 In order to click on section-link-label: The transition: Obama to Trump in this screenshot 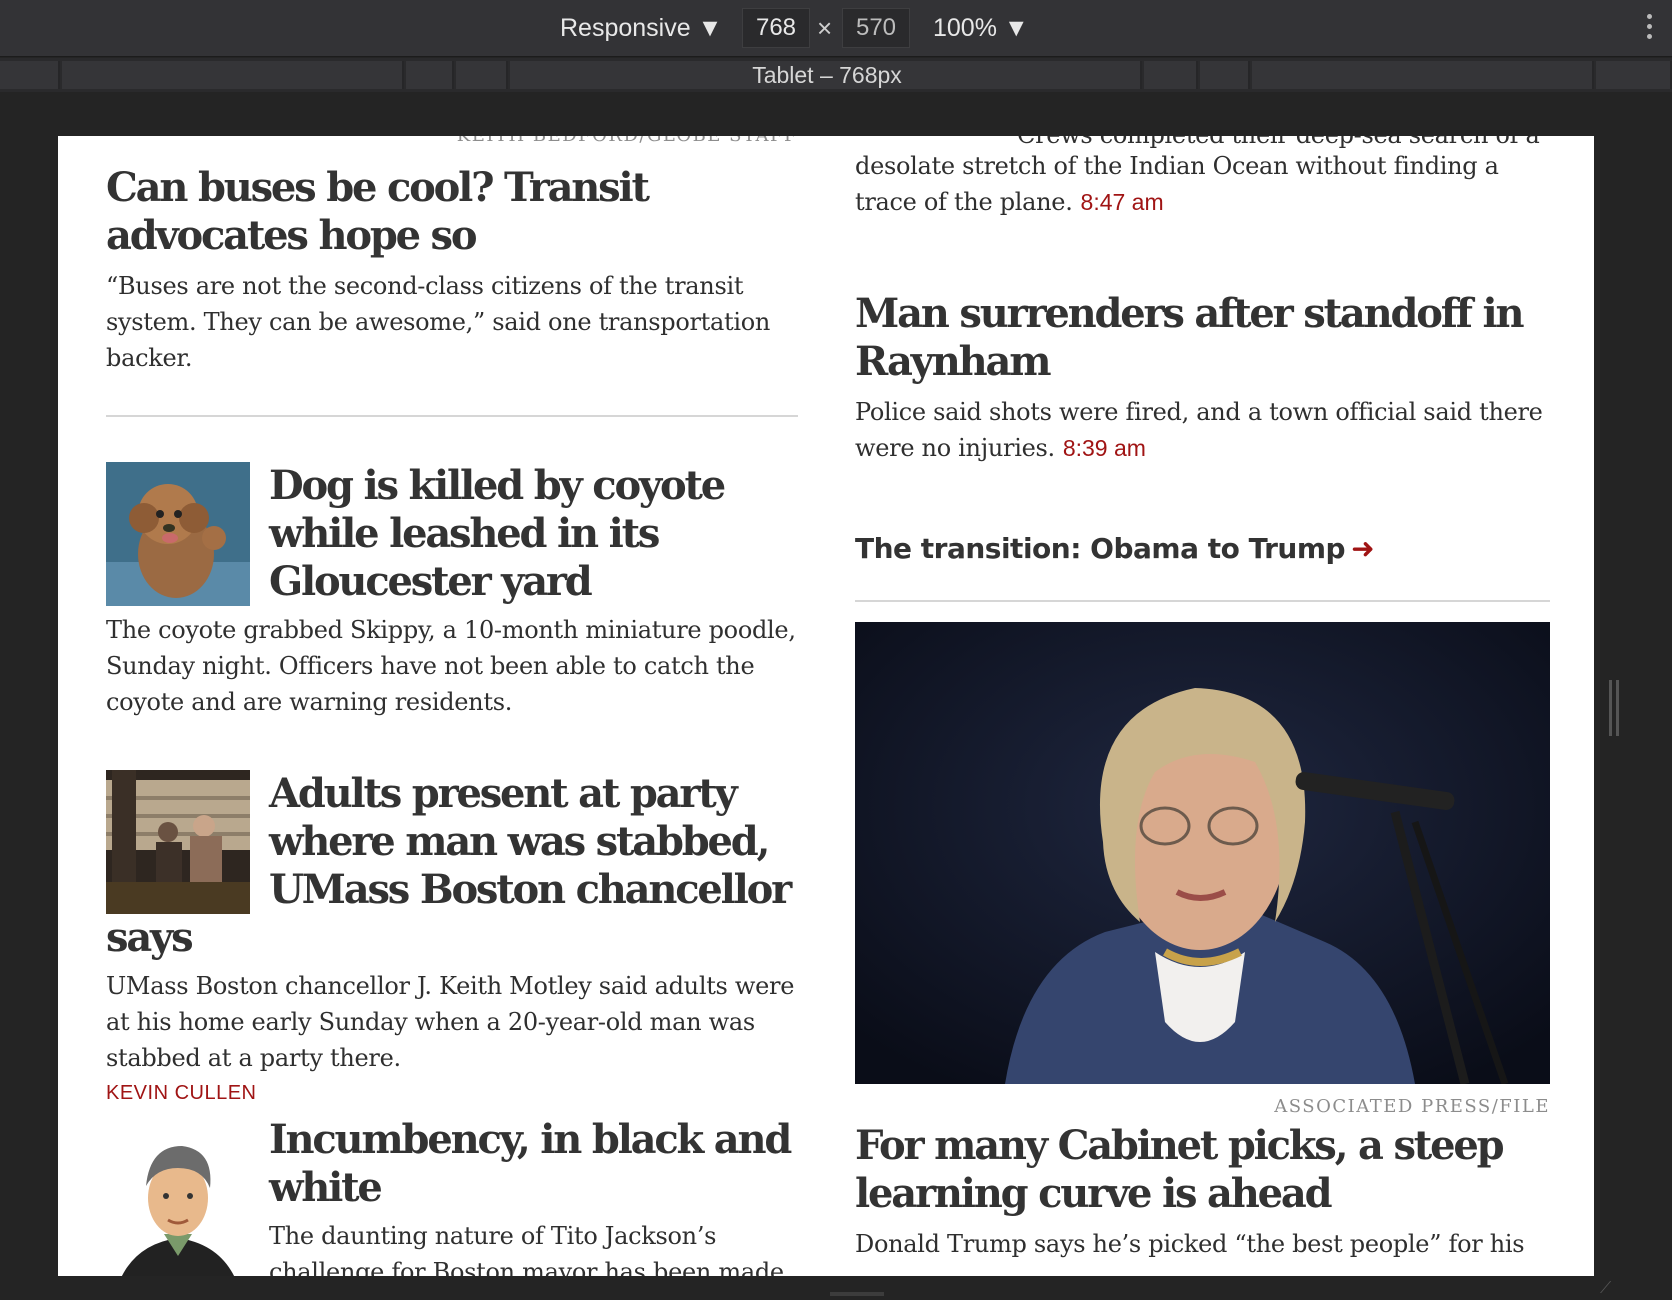, I will do `click(1100, 548)`.